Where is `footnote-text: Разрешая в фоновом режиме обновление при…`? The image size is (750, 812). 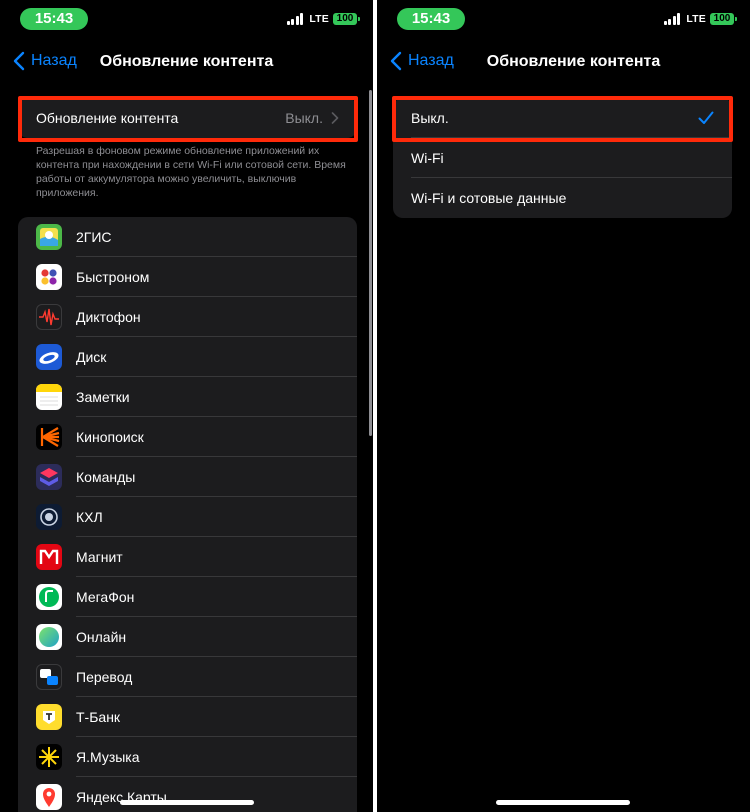 footnote-text: Разрешая в фоновом режиме обновление при… is located at coordinates (191, 172).